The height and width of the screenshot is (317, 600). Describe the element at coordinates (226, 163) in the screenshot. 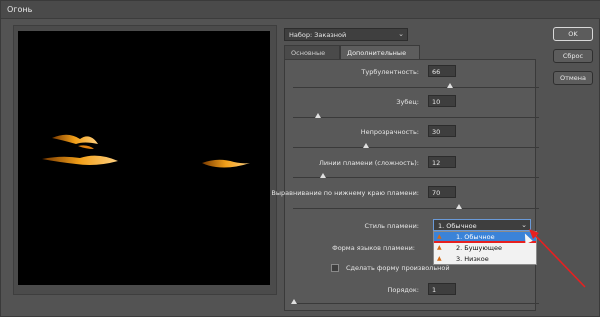

I see `flame-shape-right` at that location.